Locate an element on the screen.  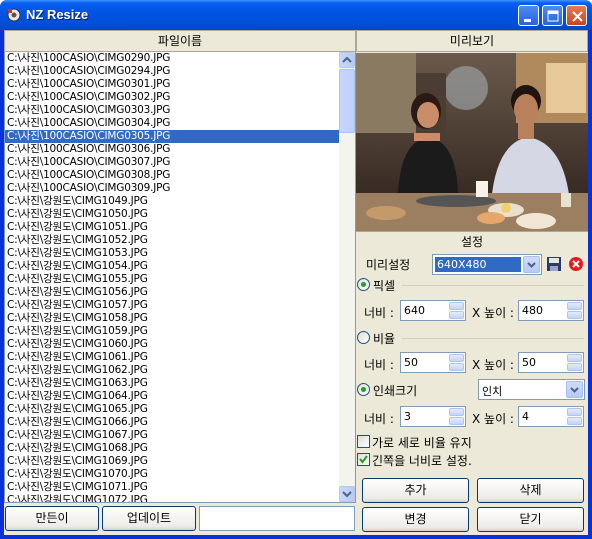
list-item: C:\사진\100CASIO\CIMG0305.JPG is located at coordinates (173, 136).